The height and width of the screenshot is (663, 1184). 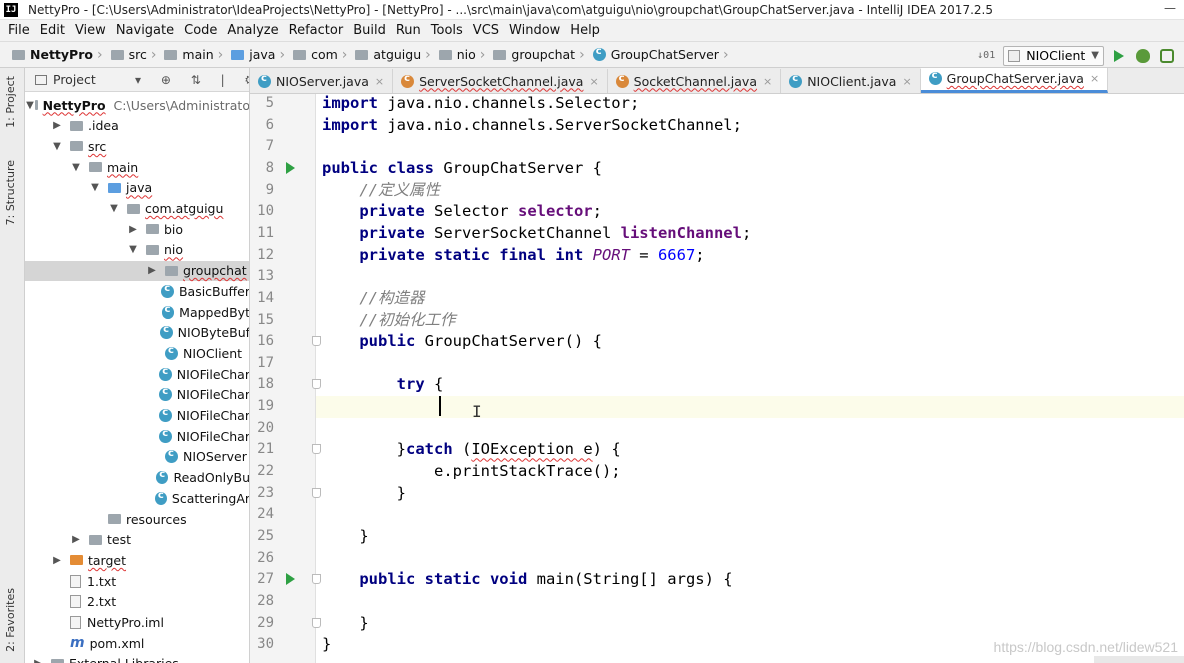 What do you see at coordinates (174, 250) in the screenshot?
I see `tree-item-label: nio` at bounding box center [174, 250].